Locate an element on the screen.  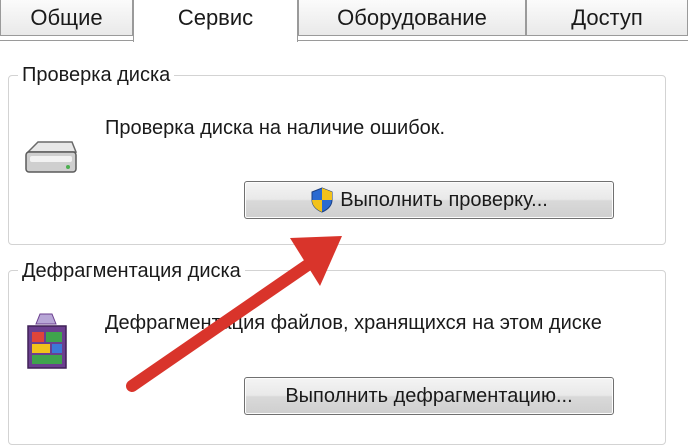
tab-access: Доступ is located at coordinates (607, 18).